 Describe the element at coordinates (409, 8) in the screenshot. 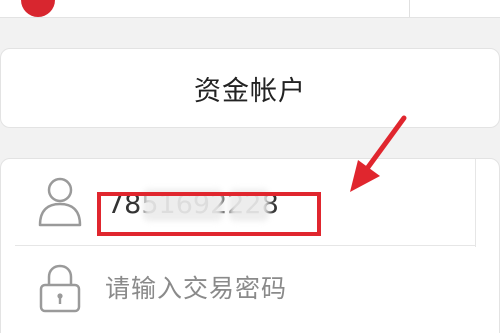

I see `top-card-divider` at that location.